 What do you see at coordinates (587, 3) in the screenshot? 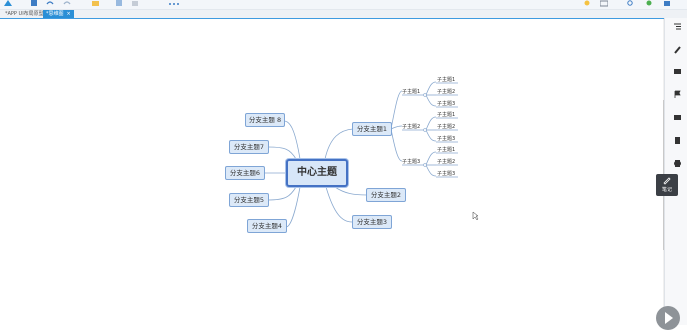
I see `idea-icon` at bounding box center [587, 3].